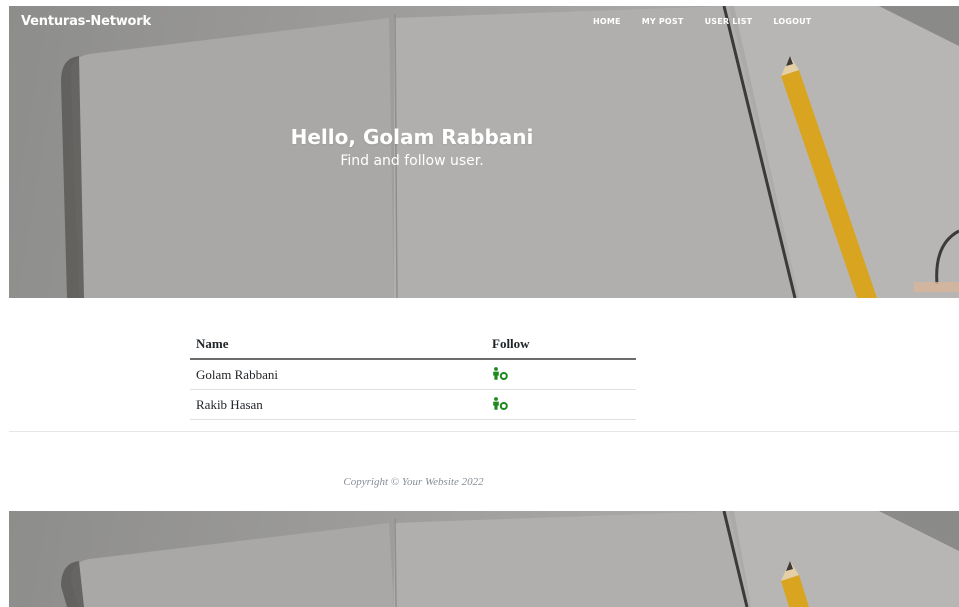 The image size is (959, 607). I want to click on nav-logout-link: LOGOUT, so click(792, 21).